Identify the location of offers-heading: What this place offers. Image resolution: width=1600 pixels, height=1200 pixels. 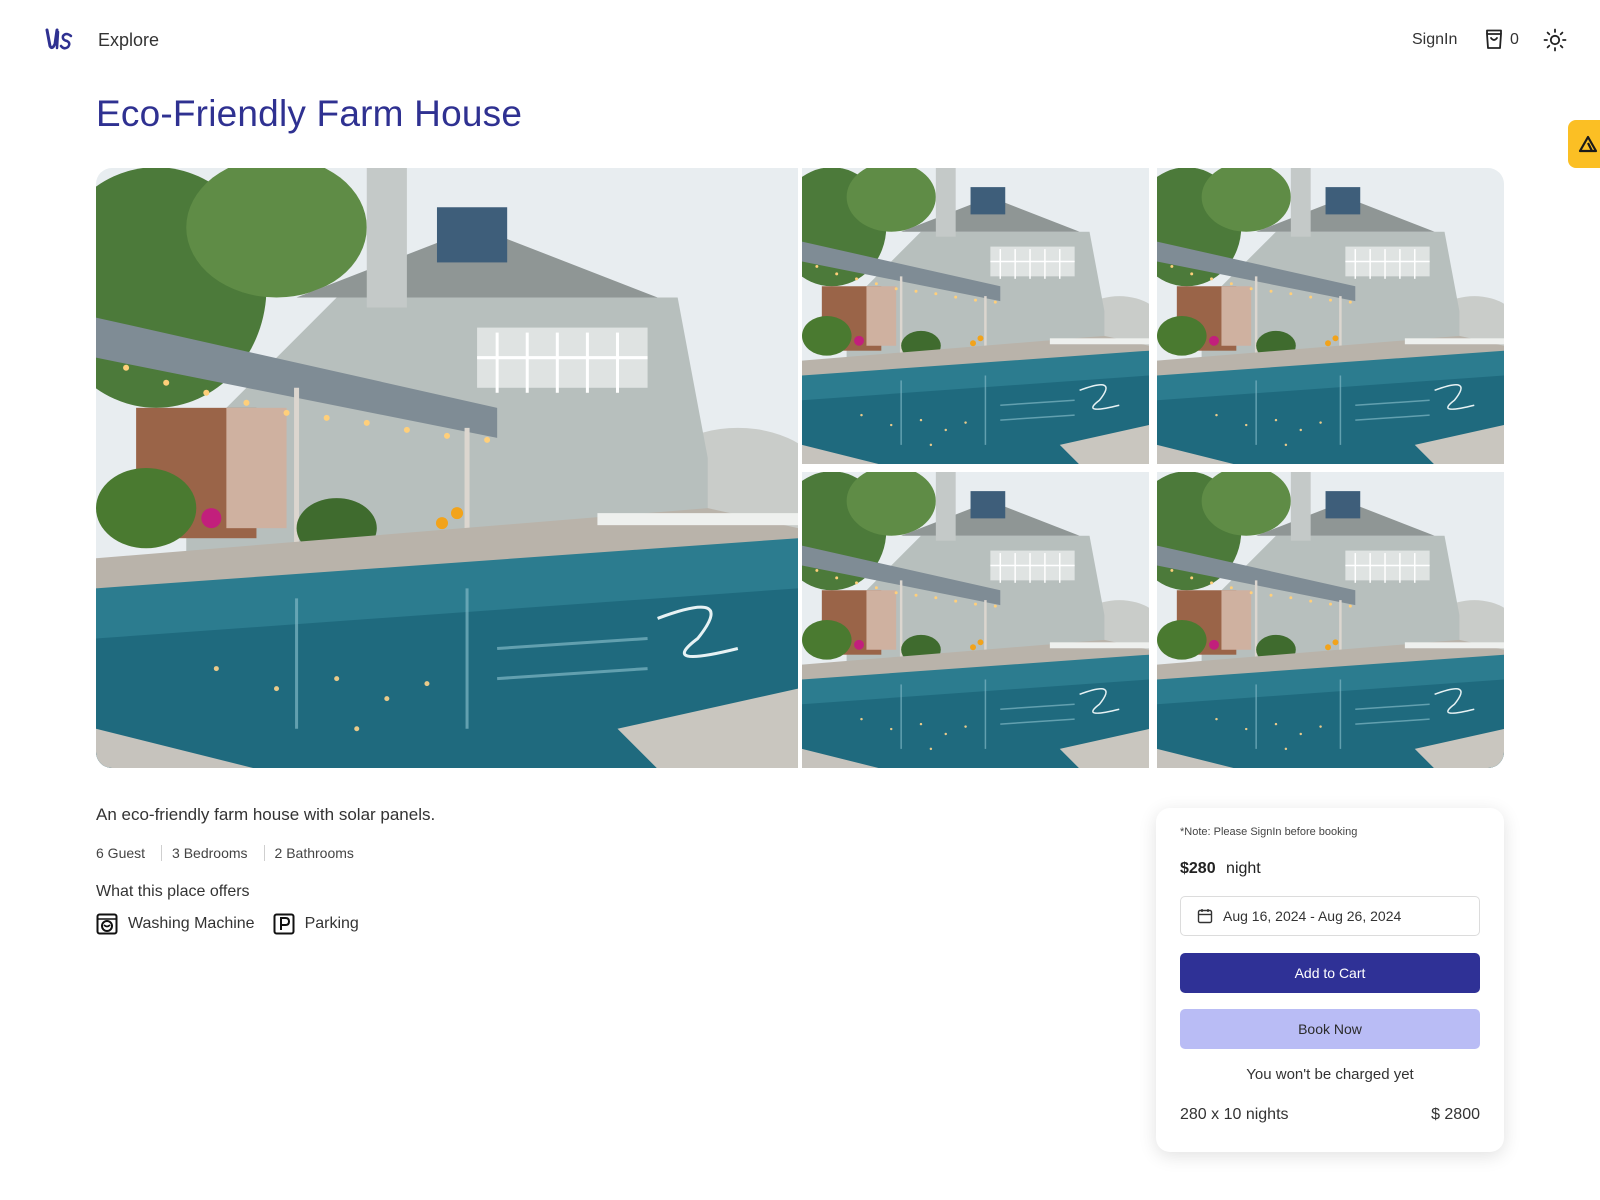
(173, 891).